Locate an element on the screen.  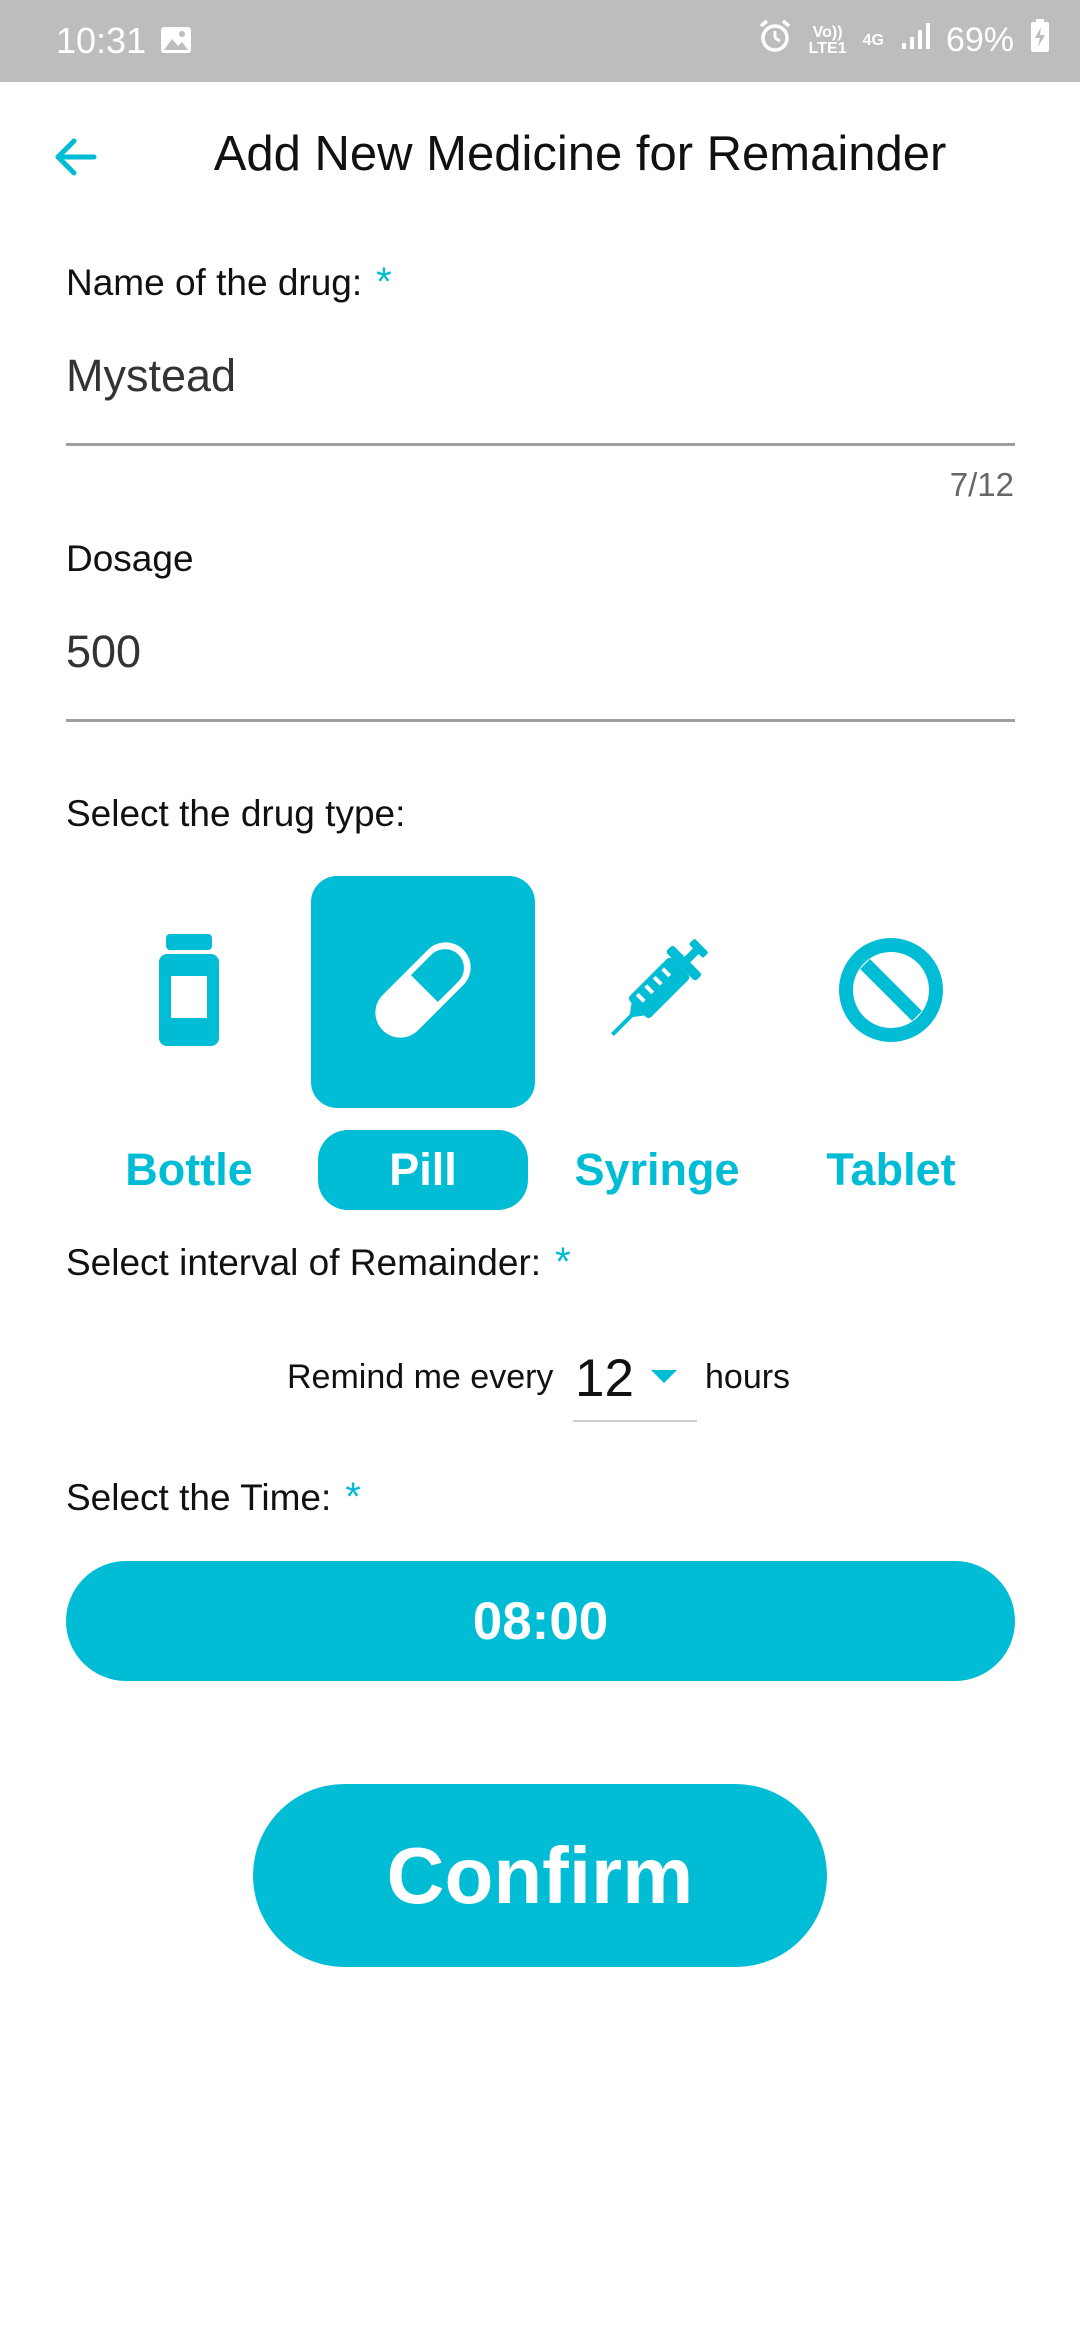
bottle-icon is located at coordinates (189, 992).